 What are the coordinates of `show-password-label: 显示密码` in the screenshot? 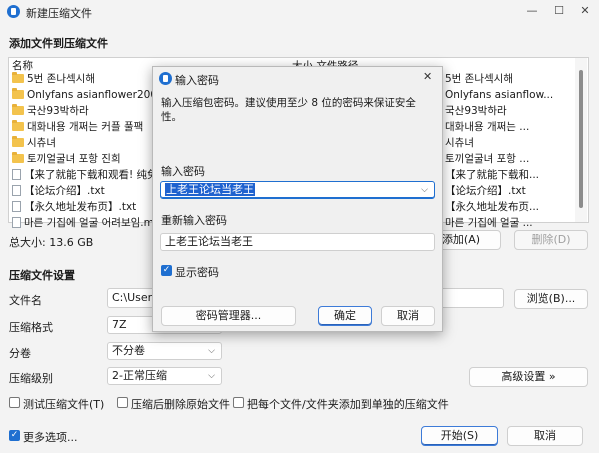 It's located at (197, 272).